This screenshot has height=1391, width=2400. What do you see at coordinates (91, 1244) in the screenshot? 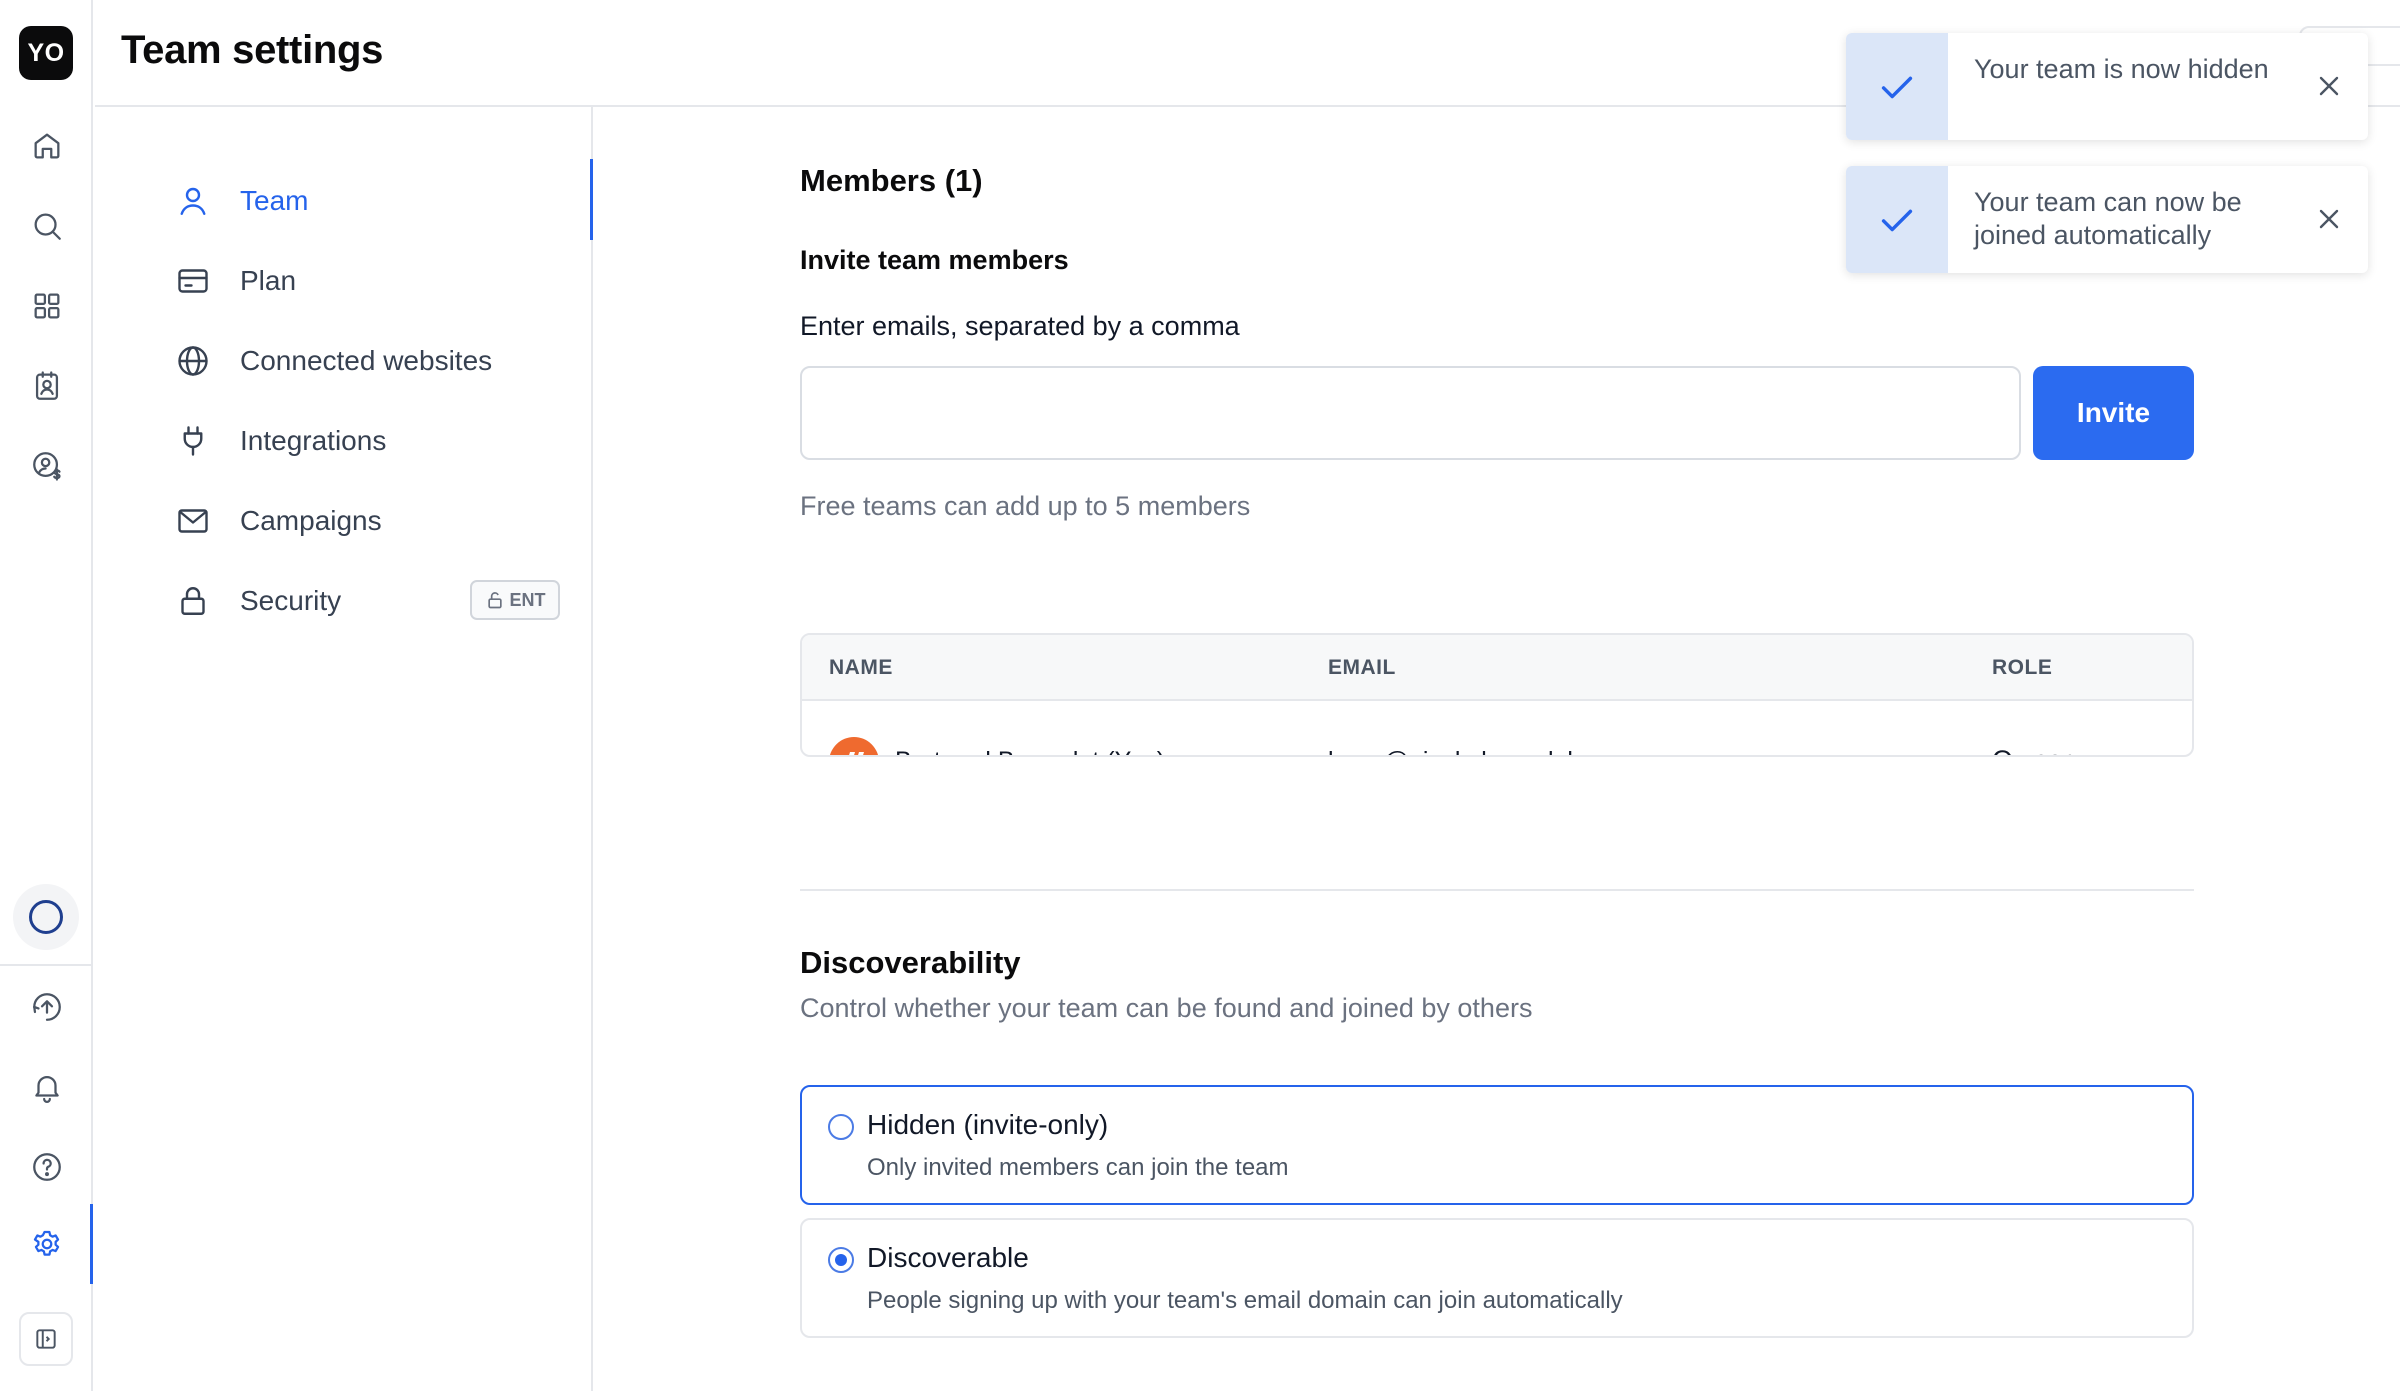
I see `rail-active-indicator` at bounding box center [91, 1244].